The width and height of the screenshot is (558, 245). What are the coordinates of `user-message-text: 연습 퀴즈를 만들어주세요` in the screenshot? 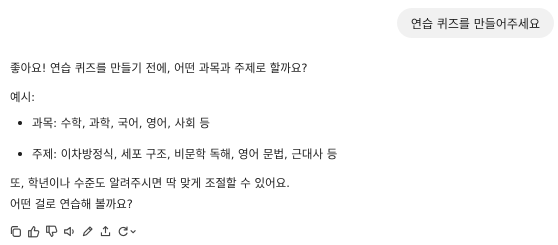 It's located at (475, 23).